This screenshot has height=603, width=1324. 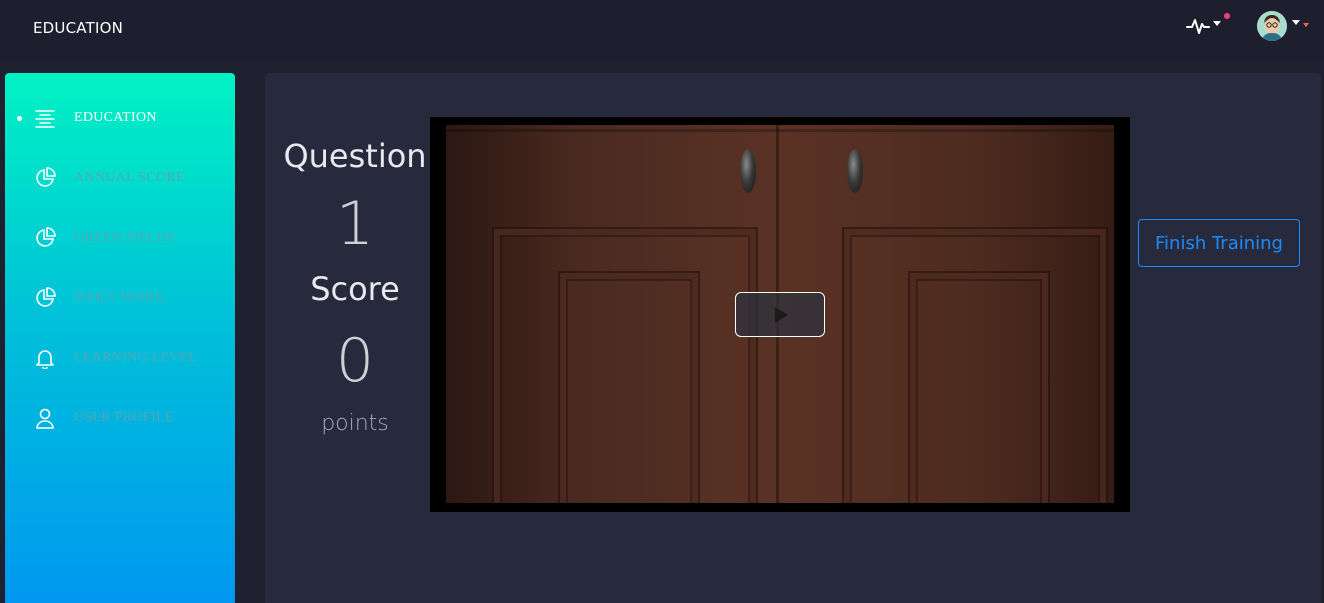 I want to click on align-center-icon, so click(x=45, y=118).